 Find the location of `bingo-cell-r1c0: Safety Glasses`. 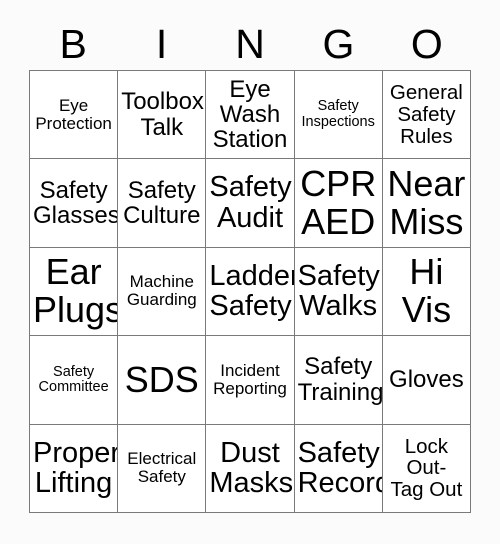

bingo-cell-r1c0: Safety Glasses is located at coordinates (74, 203).